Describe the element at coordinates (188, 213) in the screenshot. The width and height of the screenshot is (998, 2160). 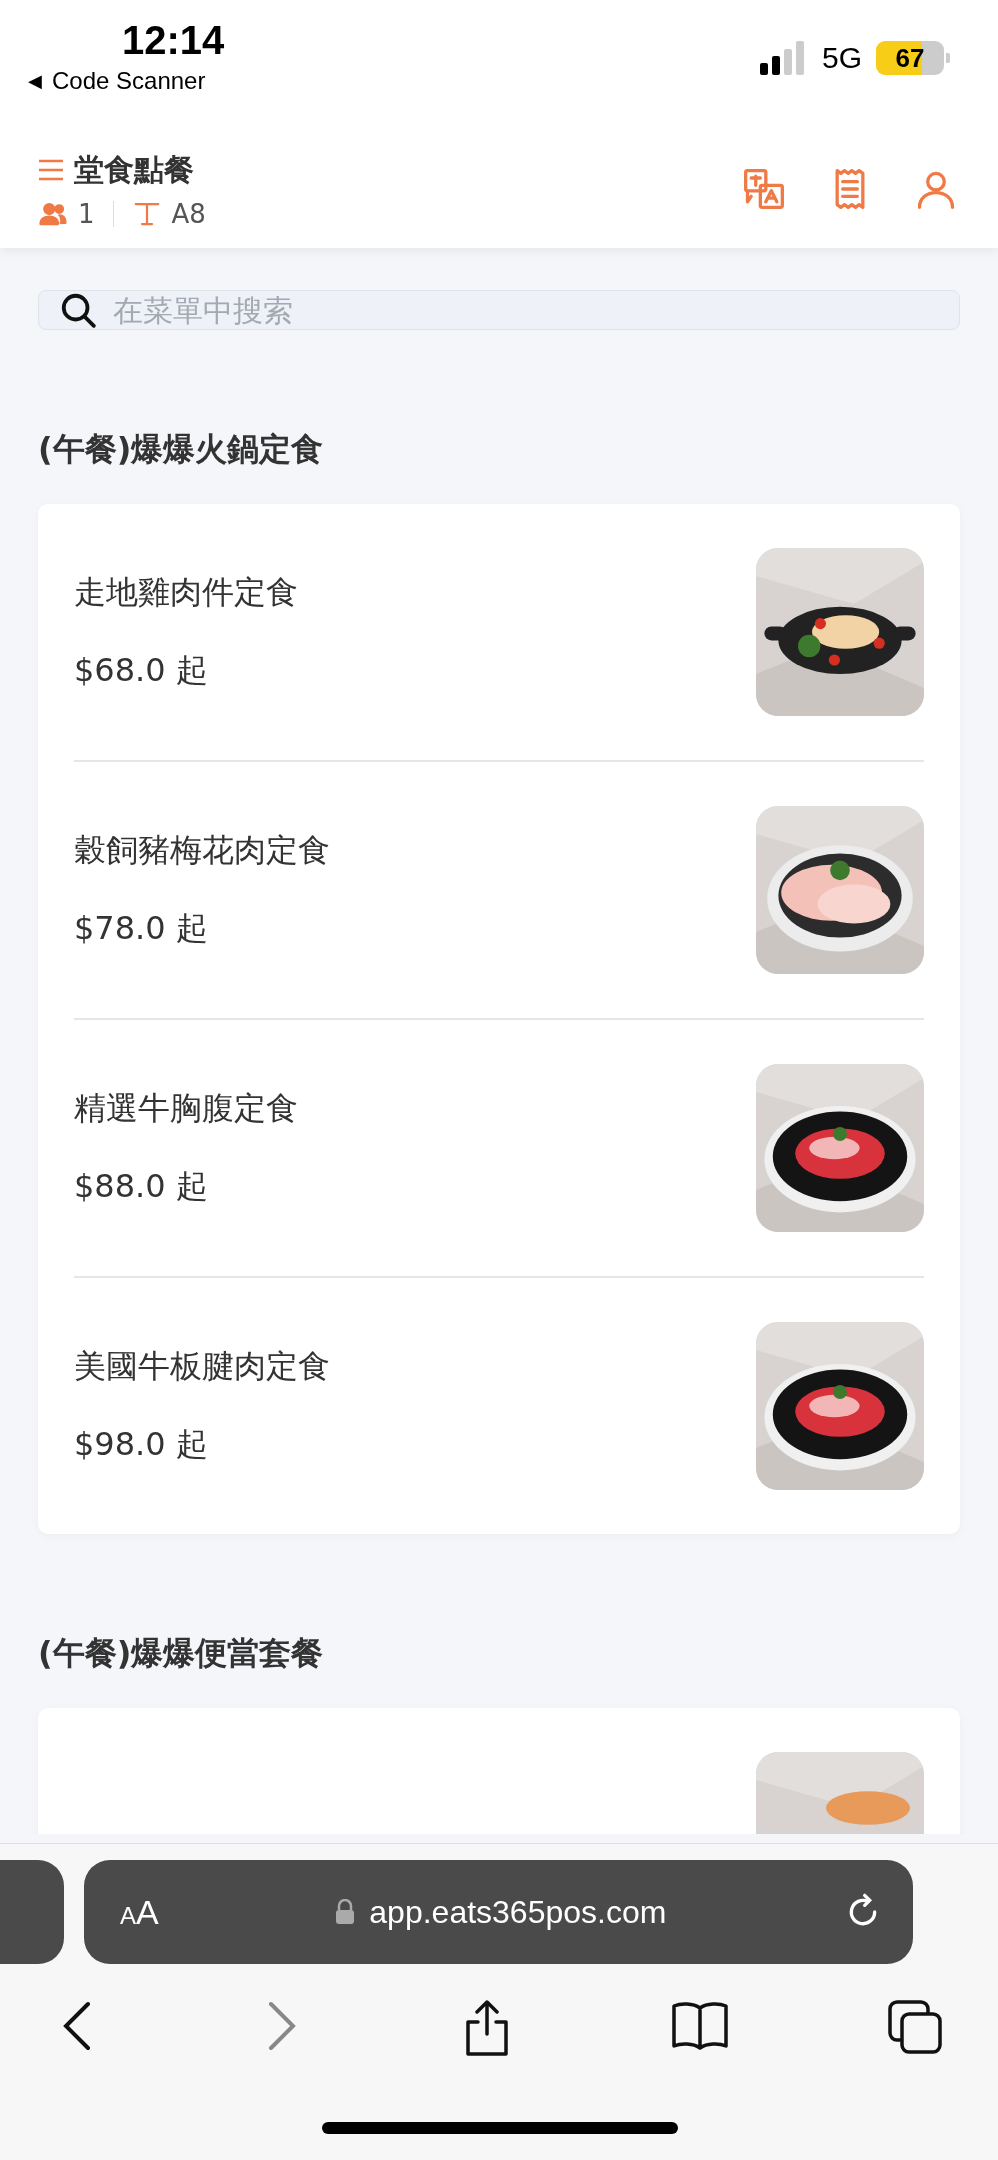
I see `table-number: A8` at that location.